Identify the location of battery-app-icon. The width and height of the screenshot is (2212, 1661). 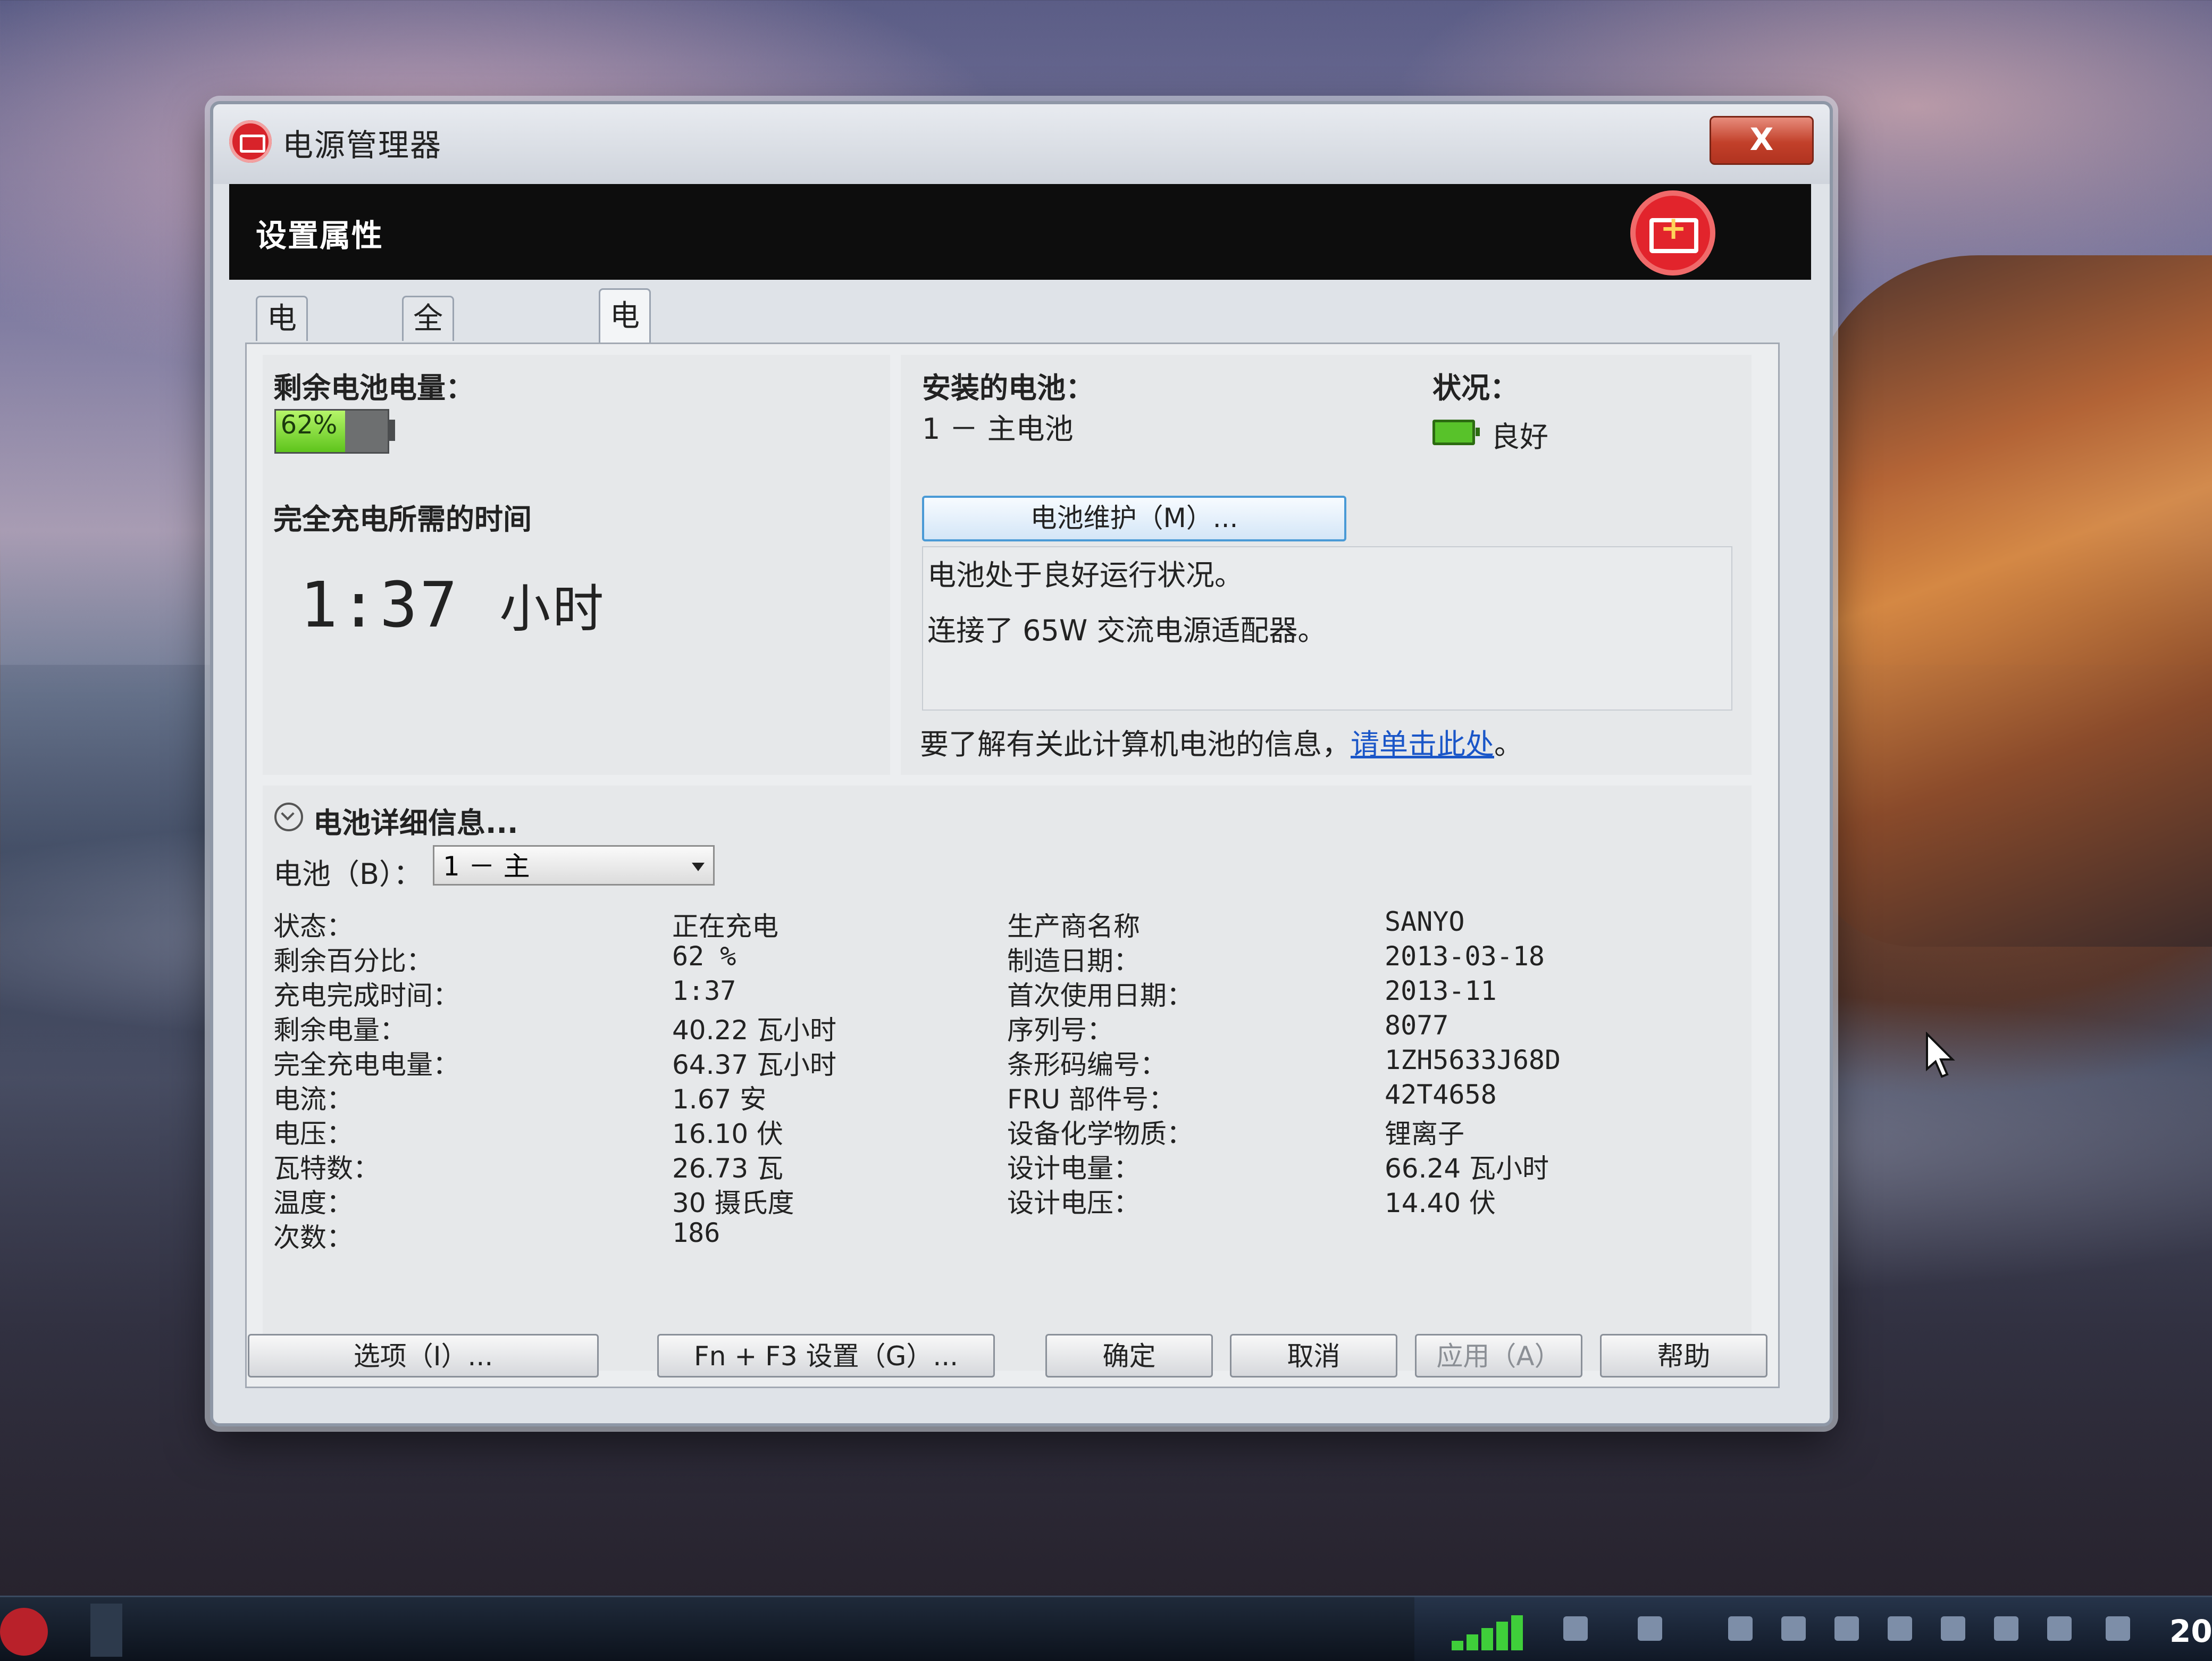
(250, 142).